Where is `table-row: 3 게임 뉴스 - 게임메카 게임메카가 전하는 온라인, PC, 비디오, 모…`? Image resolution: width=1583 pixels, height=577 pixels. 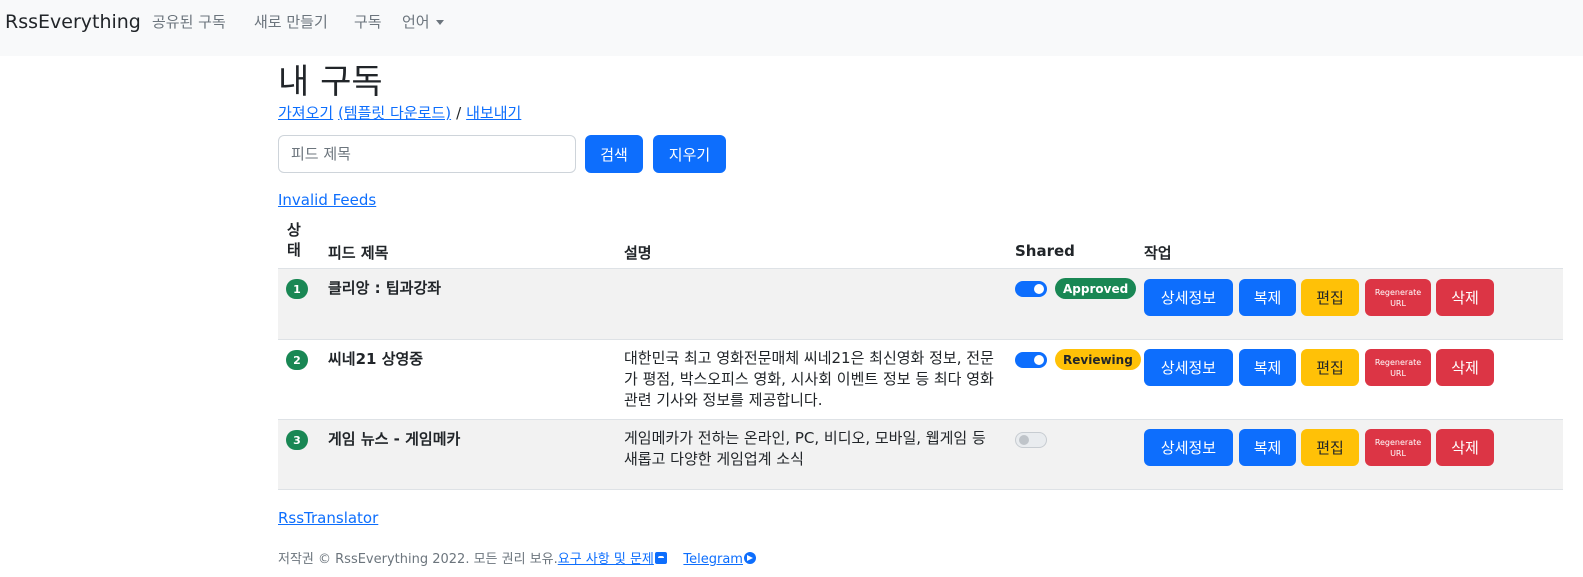
table-row: 3 게임 뉴스 - 게임메카 게임메카가 전하는 온라인, PC, 비디오, 모… is located at coordinates (920, 455).